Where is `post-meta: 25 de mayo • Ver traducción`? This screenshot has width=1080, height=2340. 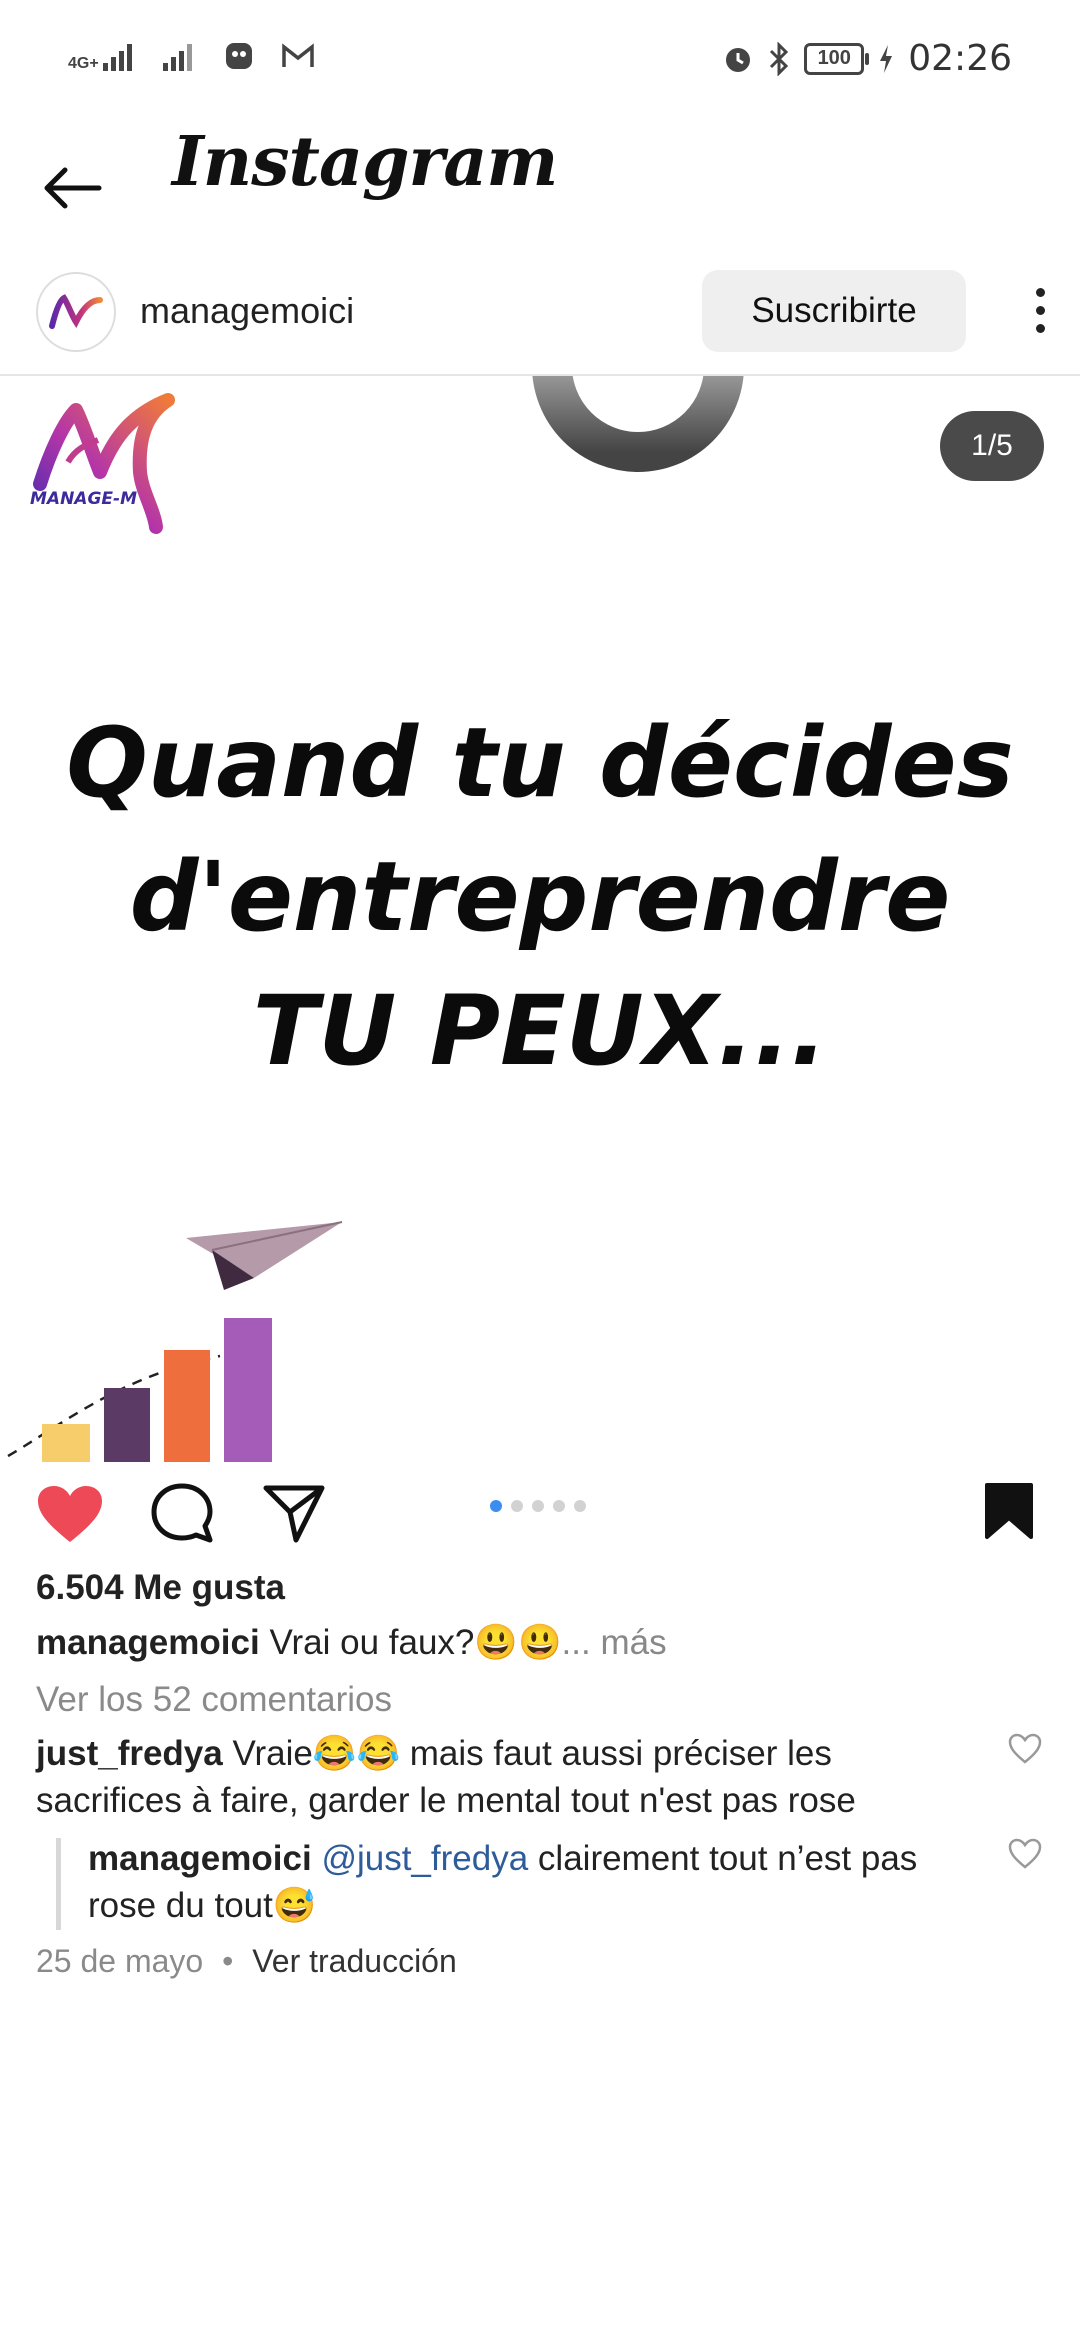
post-meta: 25 de mayo • Ver traducción is located at coordinates (246, 1961).